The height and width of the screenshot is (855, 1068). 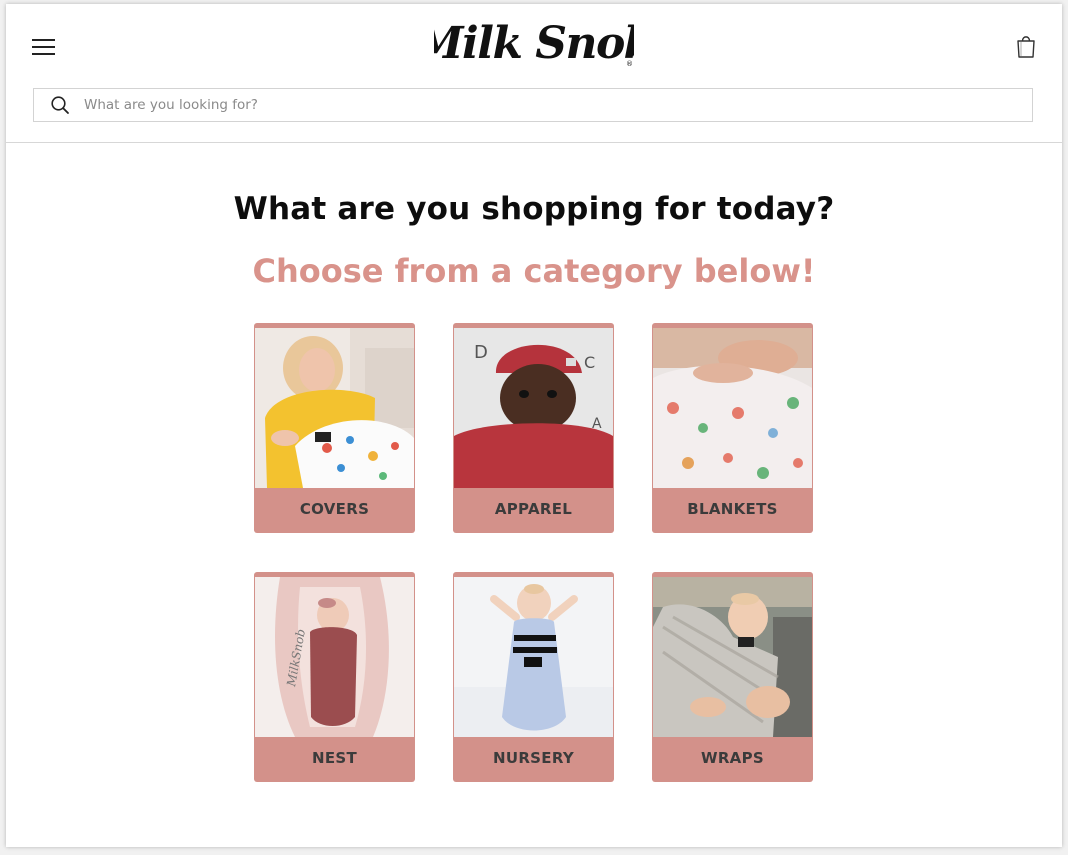 I want to click on category-card-covers: COVERS, so click(x=334, y=428).